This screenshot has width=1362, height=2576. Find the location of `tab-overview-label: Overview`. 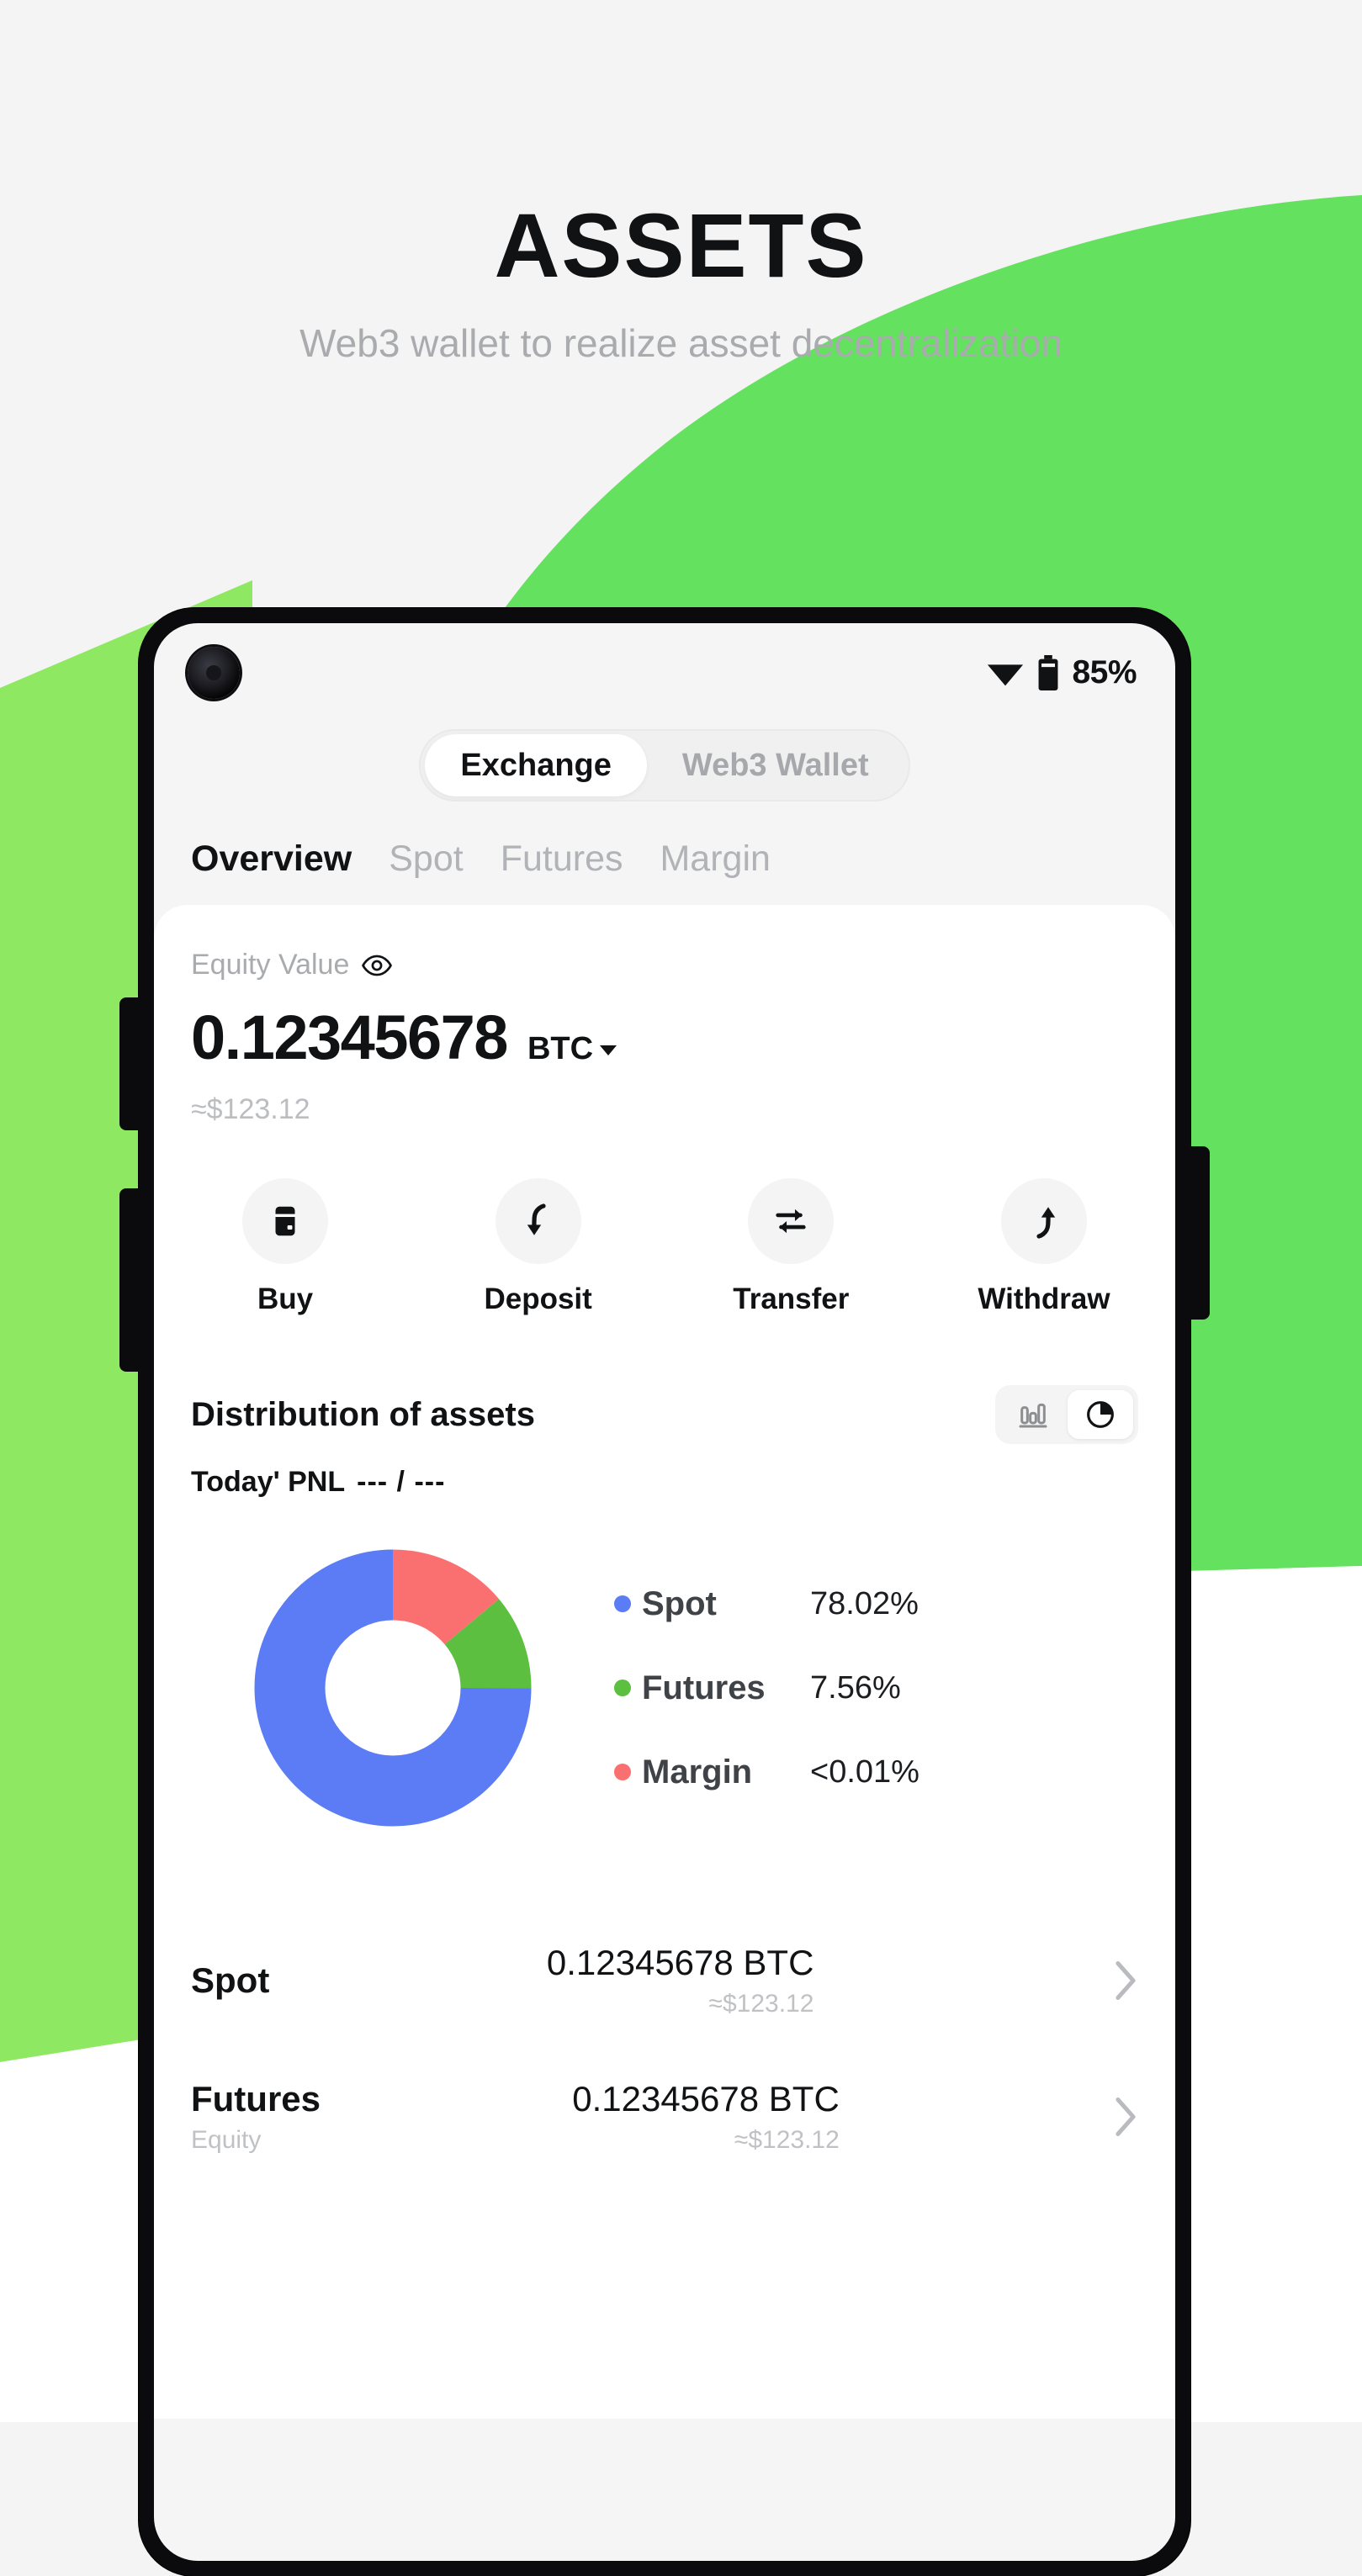

tab-overview-label: Overview is located at coordinates (271, 858).